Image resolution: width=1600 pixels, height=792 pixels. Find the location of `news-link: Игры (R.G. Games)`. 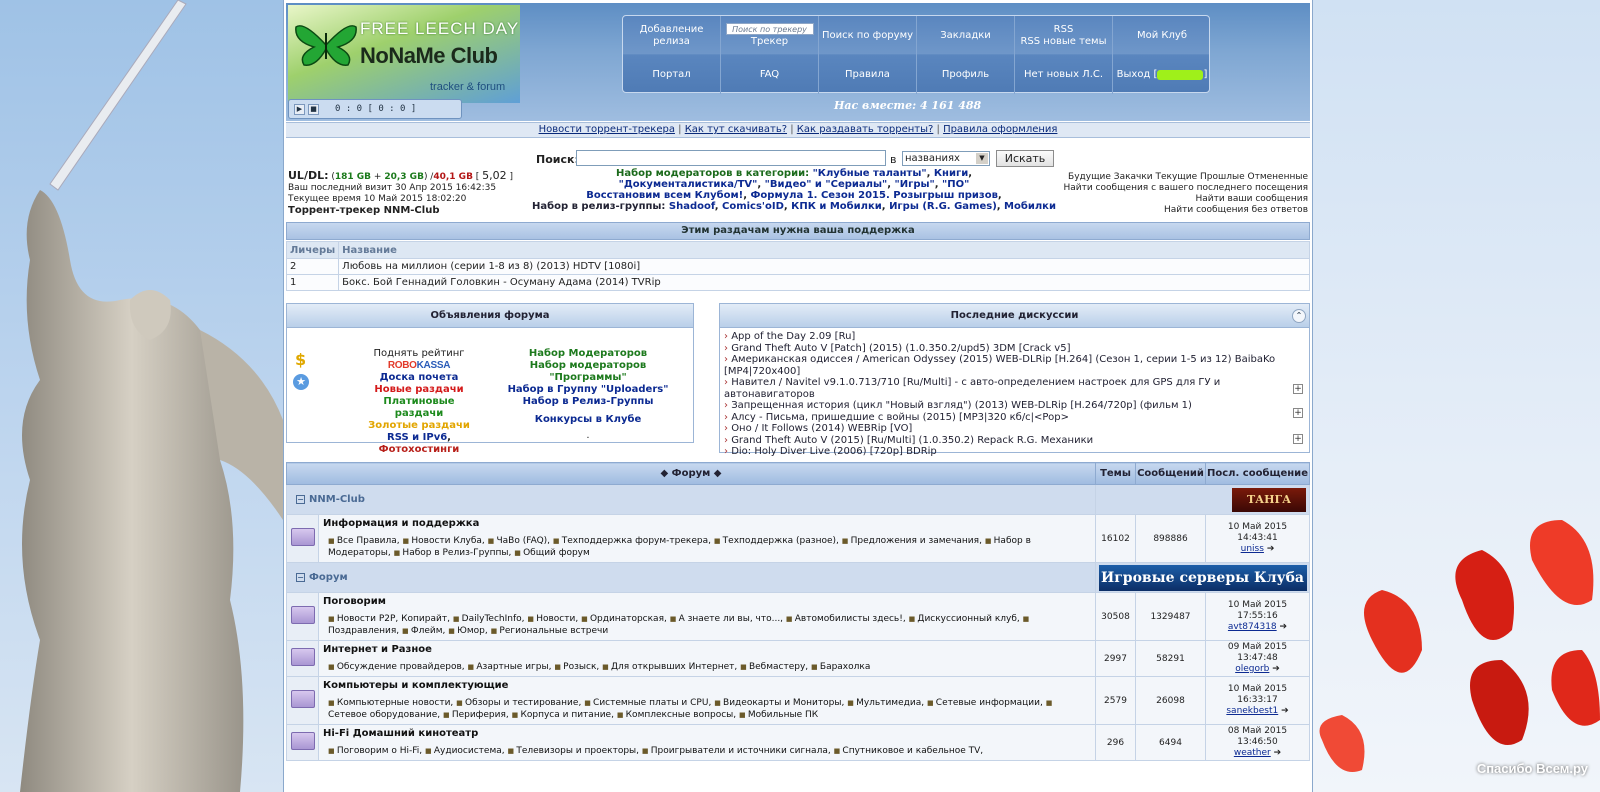

news-link: Игры (R.G. Games) is located at coordinates (943, 206).